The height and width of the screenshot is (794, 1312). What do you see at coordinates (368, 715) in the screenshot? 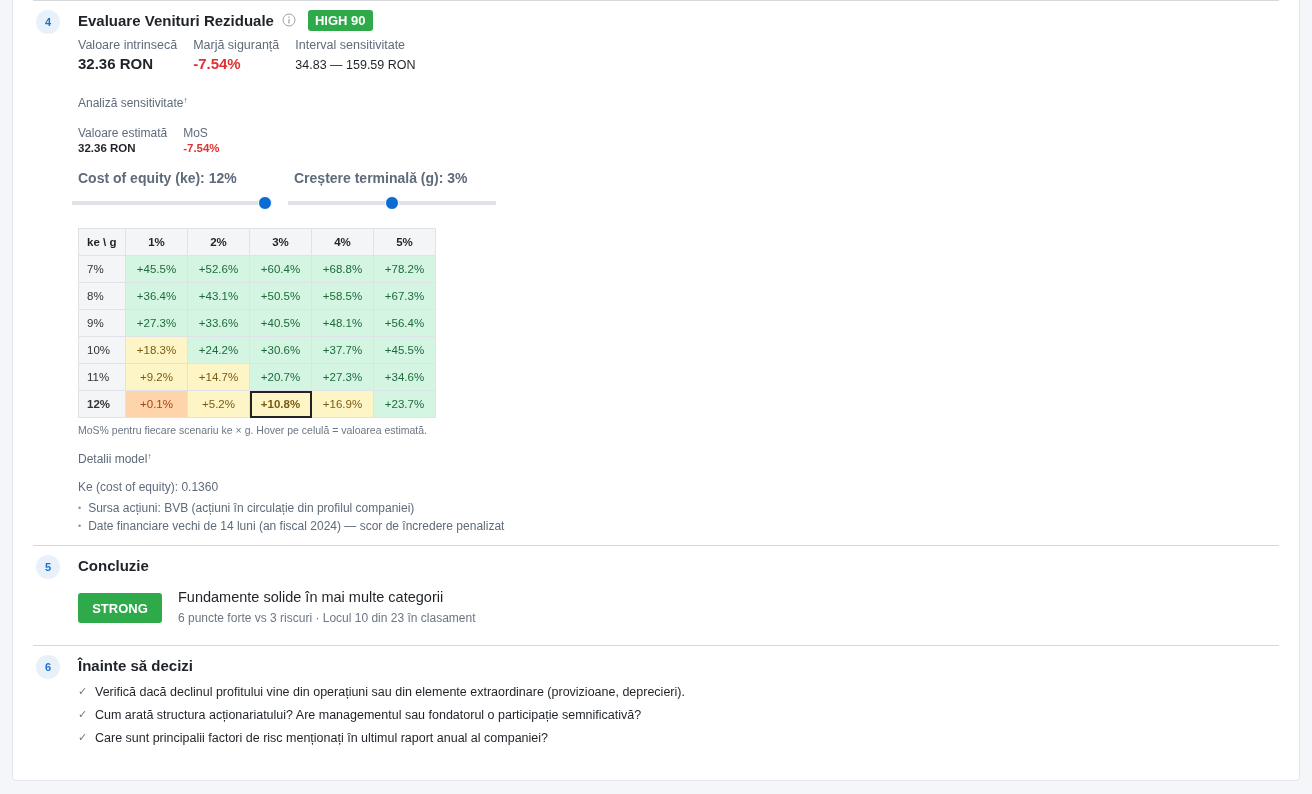
I see `checklist-item: Cum arată structura acționariatului? Are managementul sau fondatorul o participație semnificativă?` at bounding box center [368, 715].